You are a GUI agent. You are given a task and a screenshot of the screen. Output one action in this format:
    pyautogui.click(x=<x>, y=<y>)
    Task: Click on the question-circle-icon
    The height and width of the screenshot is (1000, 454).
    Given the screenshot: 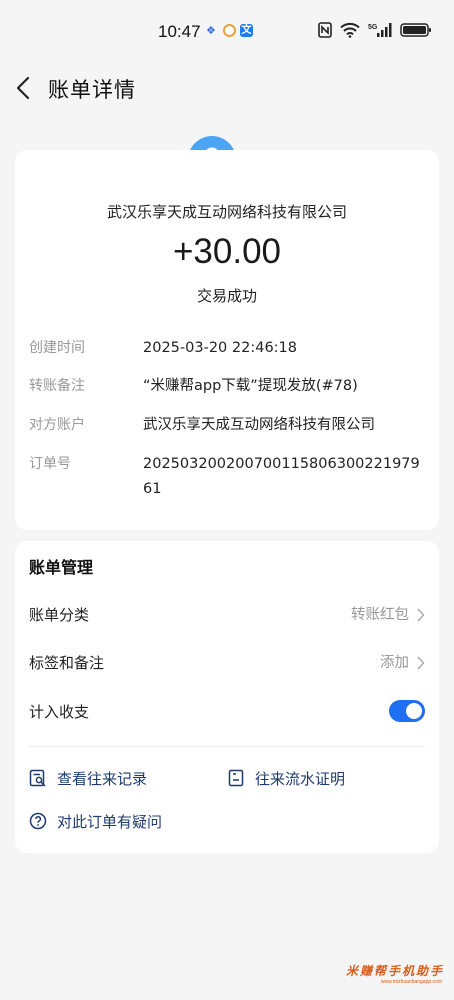 What is the action you would take?
    pyautogui.click(x=38, y=821)
    